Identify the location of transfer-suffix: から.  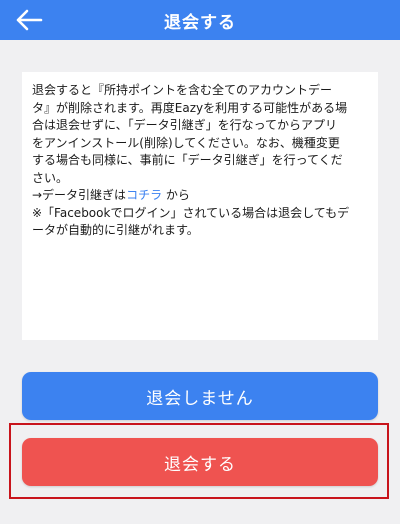
(176, 195).